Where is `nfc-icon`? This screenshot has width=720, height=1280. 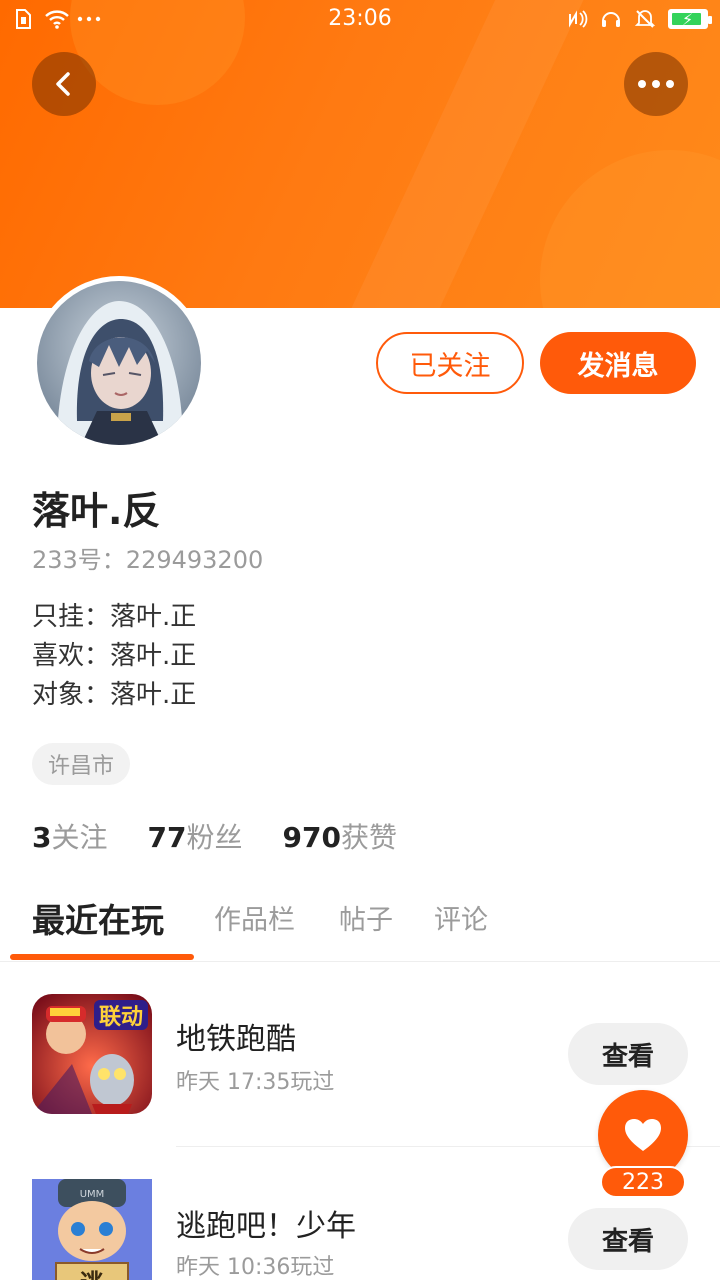 nfc-icon is located at coordinates (577, 19).